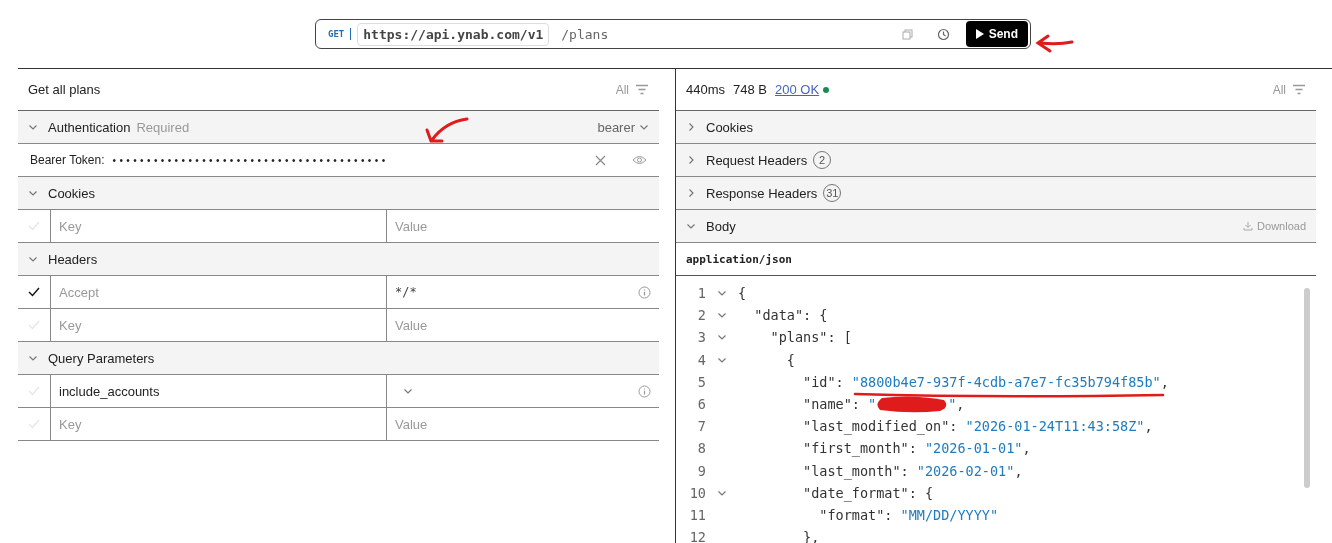 This screenshot has width=1332, height=543. What do you see at coordinates (349, 160) in the screenshot?
I see `token-field: ••••••••••••••••••••••••••••••••••••••••` at bounding box center [349, 160].